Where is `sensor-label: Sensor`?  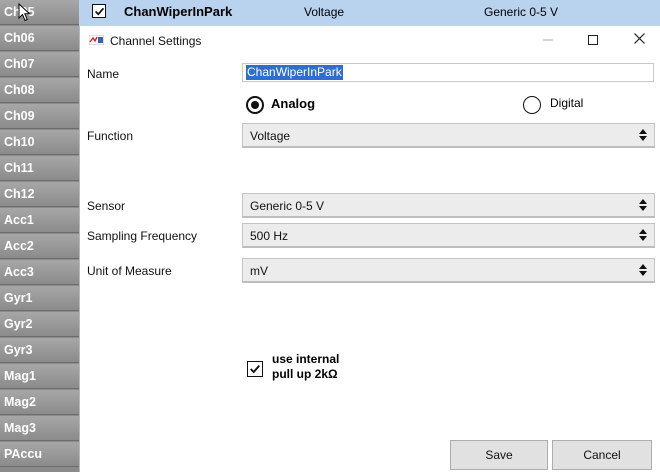 sensor-label: Sensor is located at coordinates (106, 206).